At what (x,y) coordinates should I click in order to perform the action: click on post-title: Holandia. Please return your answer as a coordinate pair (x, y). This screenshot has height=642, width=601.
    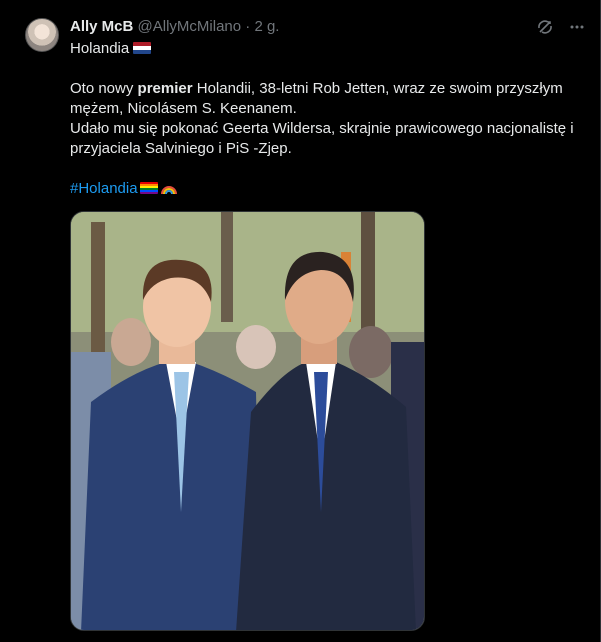
    Looking at the image, I should click on (111, 49).